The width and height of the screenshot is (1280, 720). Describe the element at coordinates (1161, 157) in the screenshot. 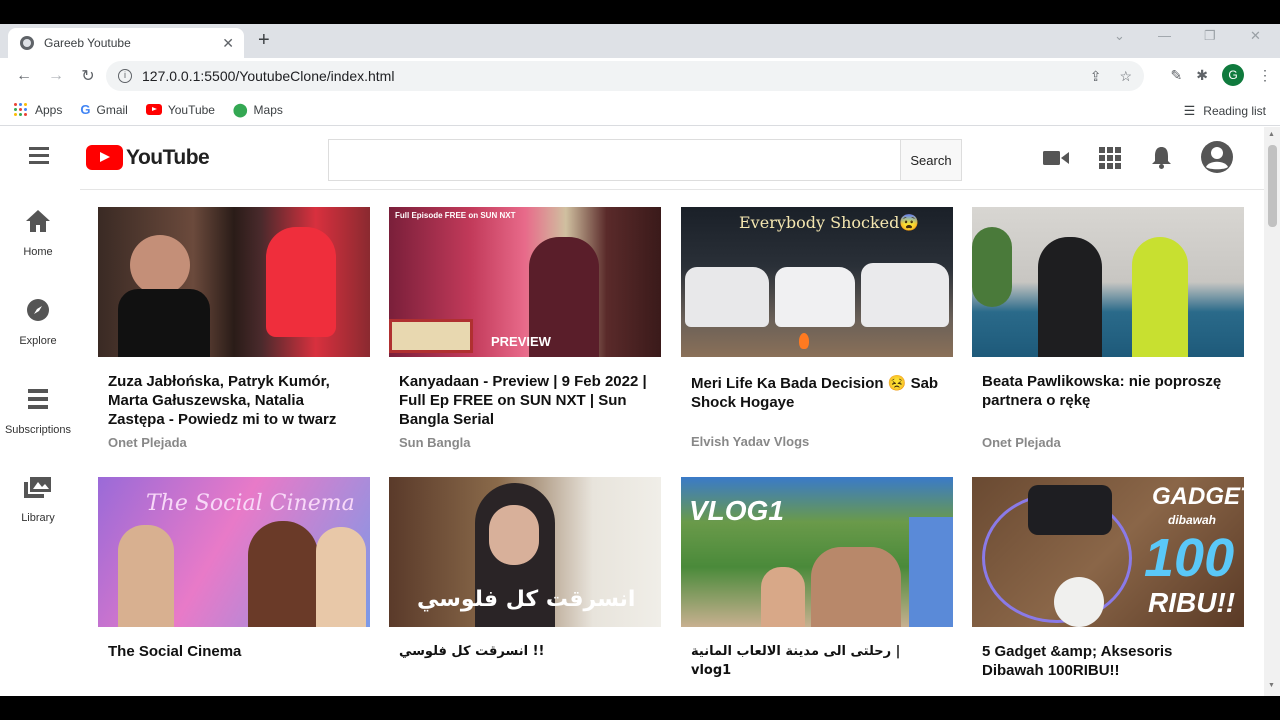

I see `bell-icon` at that location.